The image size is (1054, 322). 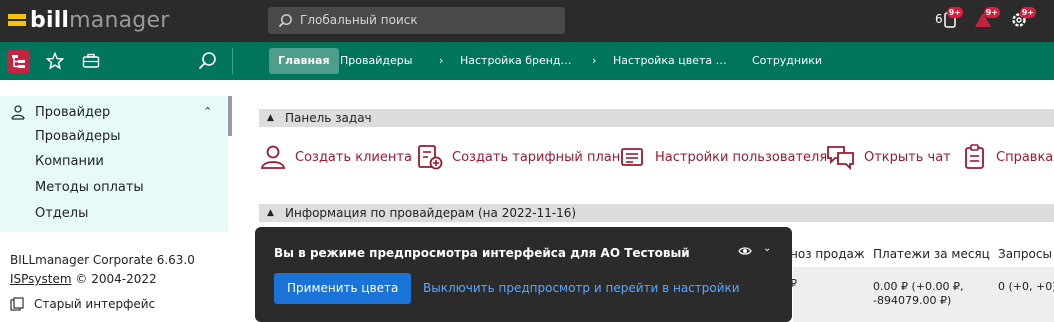 What do you see at coordinates (41, 279) in the screenshot?
I see `ispsystem-link: ISPsystem` at bounding box center [41, 279].